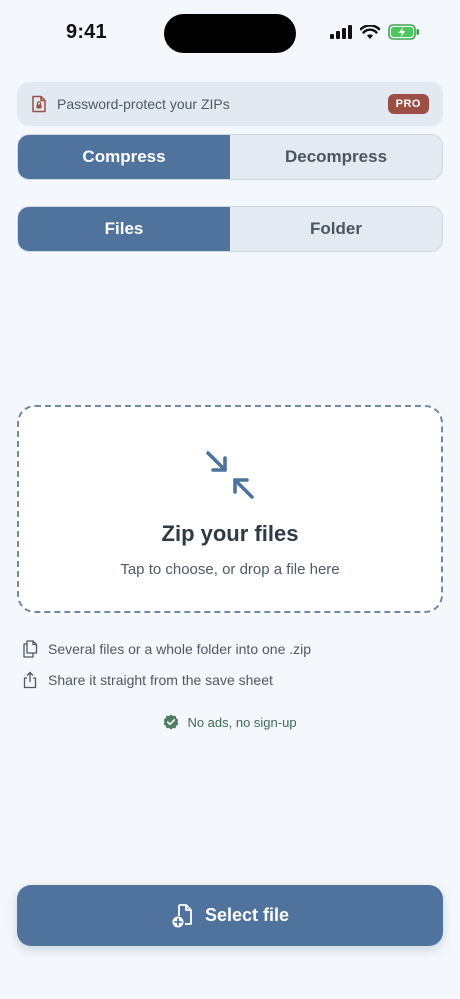 This screenshot has width=460, height=999. Describe the element at coordinates (230, 475) in the screenshot. I see `compress-arrows-icon` at that location.